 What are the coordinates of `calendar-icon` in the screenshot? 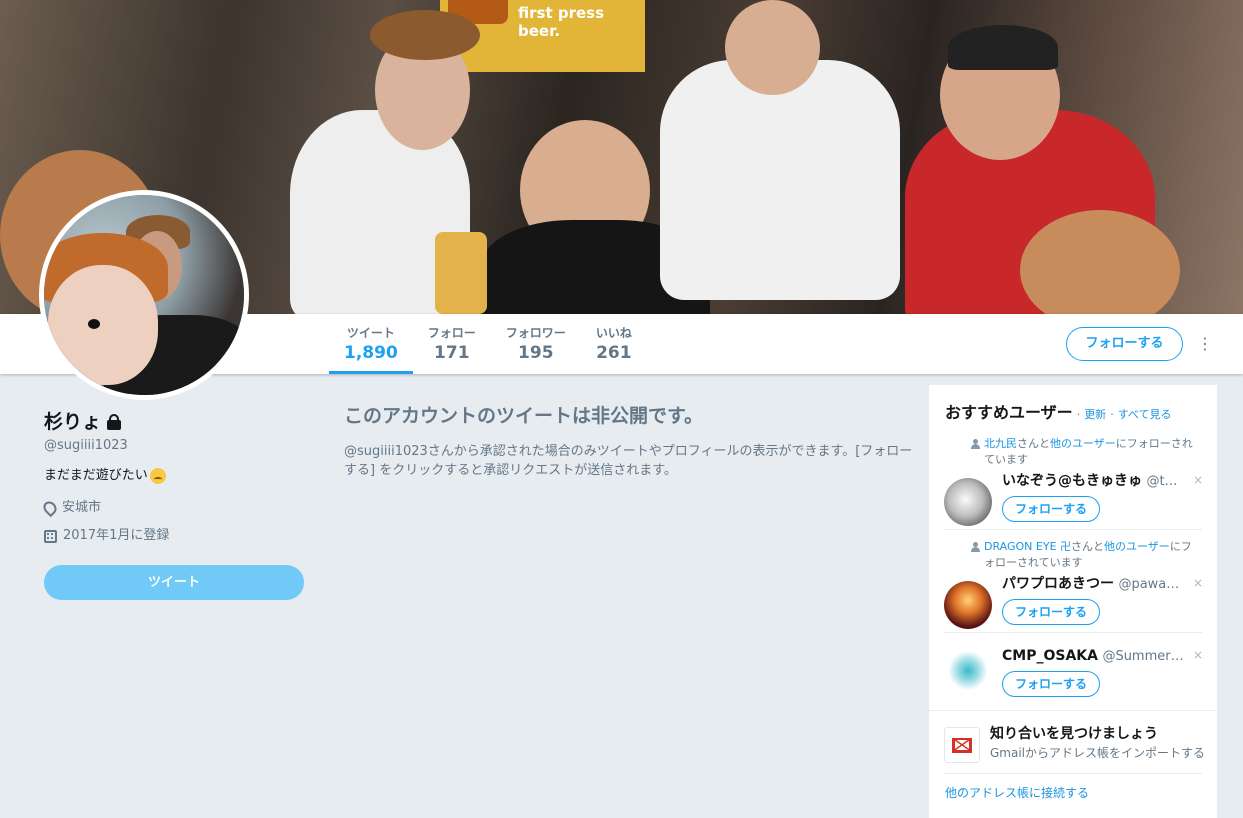 It's located at (50, 536).